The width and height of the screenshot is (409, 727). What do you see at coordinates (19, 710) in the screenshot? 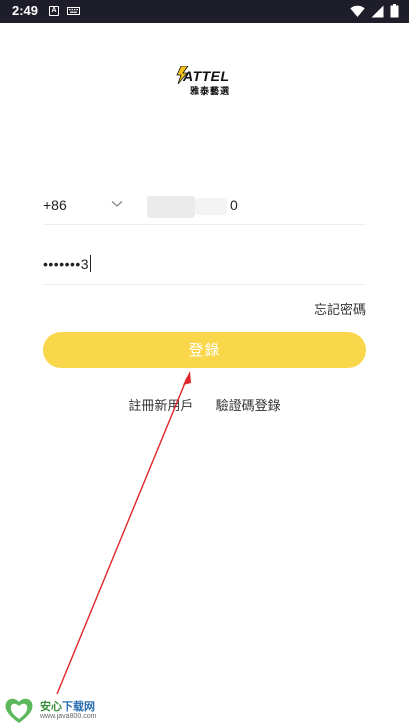
I see `watermark-heart-icon` at bounding box center [19, 710].